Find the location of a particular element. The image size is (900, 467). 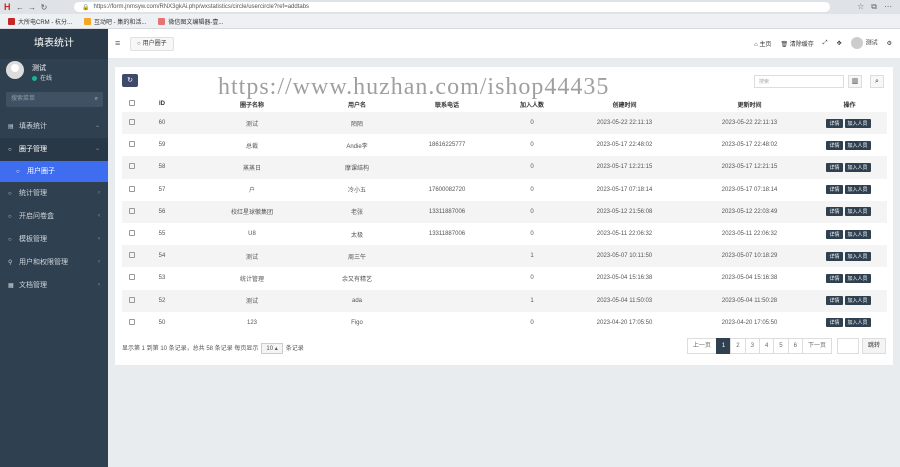

doc-icon: ▦ is located at coordinates (11, 286).